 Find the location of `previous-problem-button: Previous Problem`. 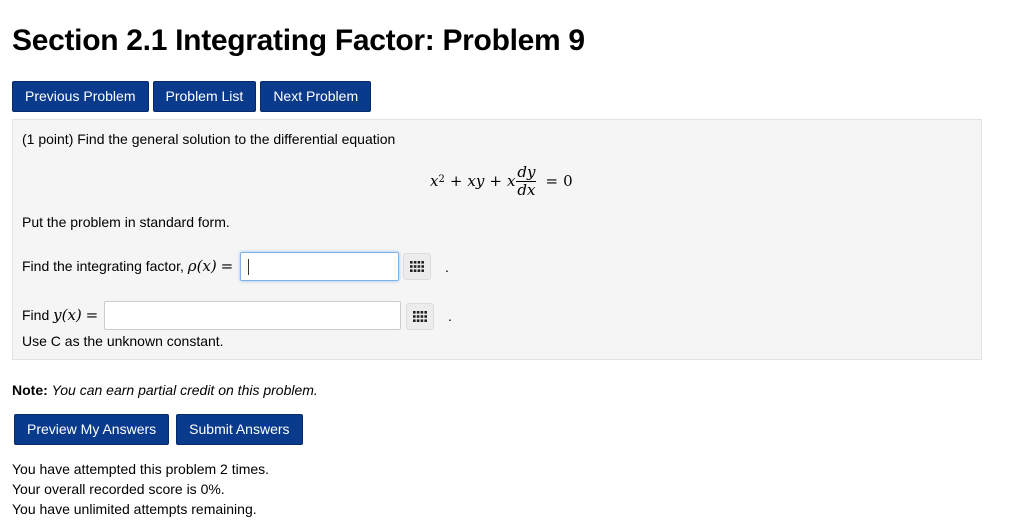

previous-problem-button: Previous Problem is located at coordinates (80, 96).